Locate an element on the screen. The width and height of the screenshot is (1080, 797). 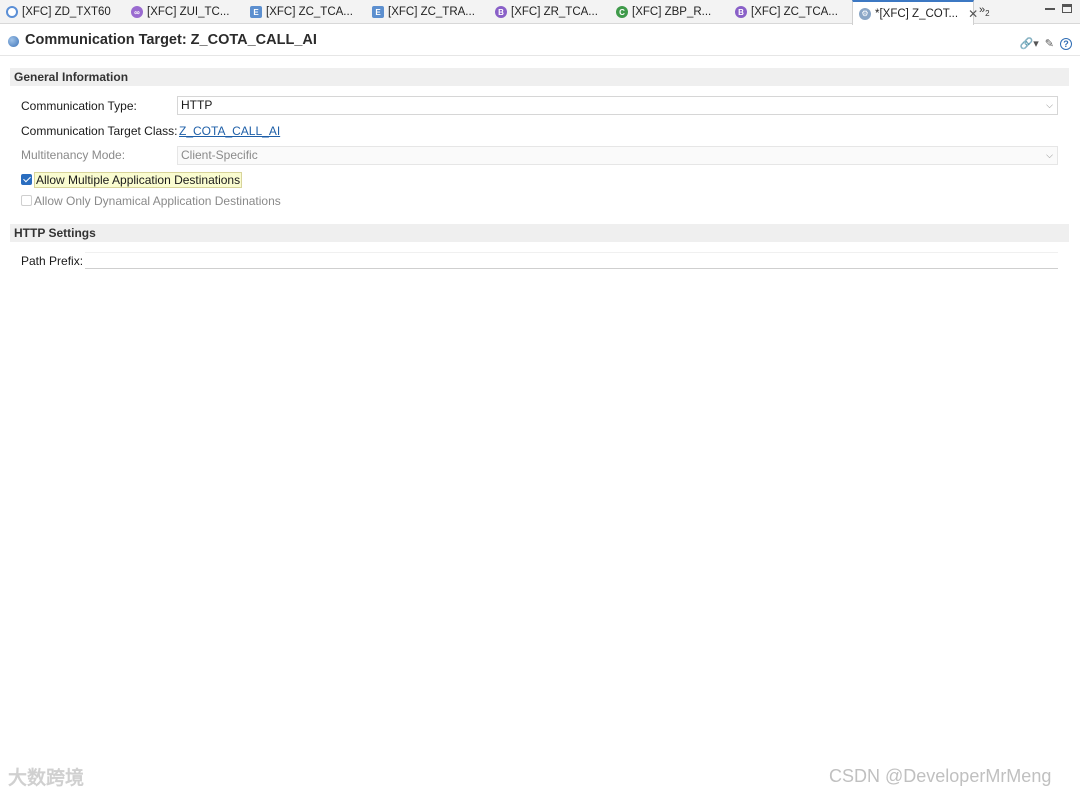
communication-type-label: Communication Type: is located at coordinates (79, 106).